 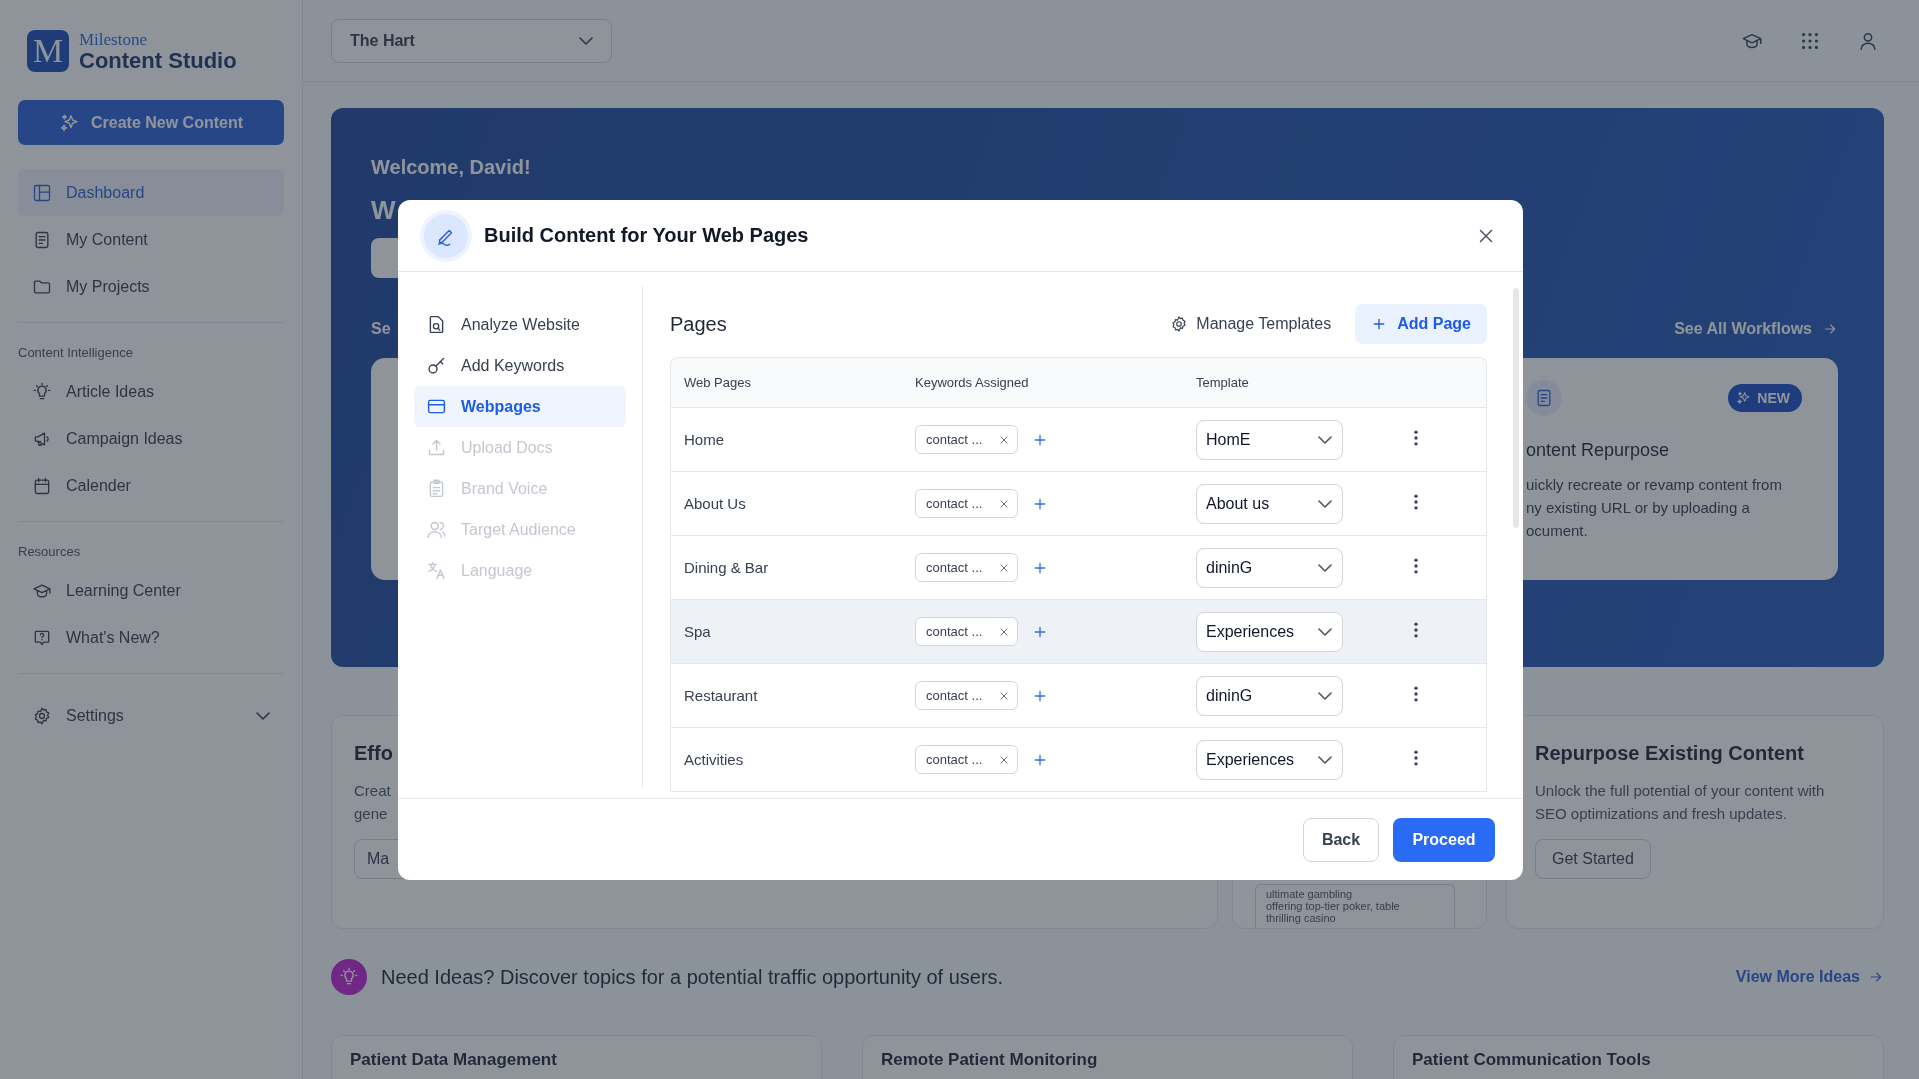 What do you see at coordinates (383, 210) in the screenshot?
I see `banner-heading: W` at bounding box center [383, 210].